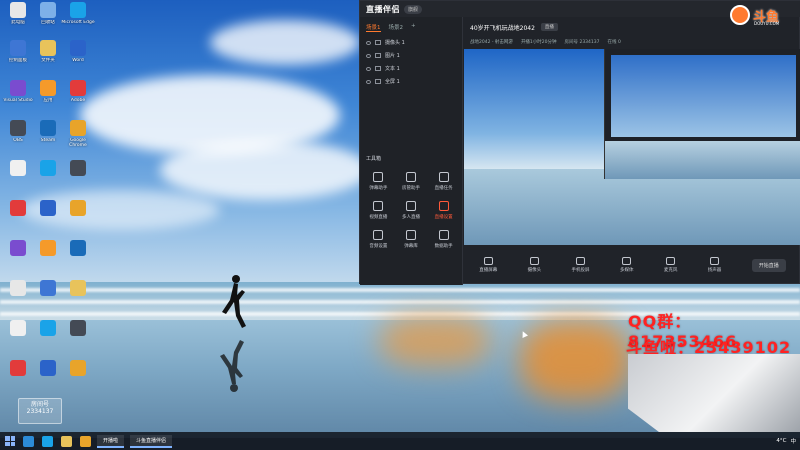 This screenshot has width=800, height=450. Describe the element at coordinates (378, 181) in the screenshot. I see `toolbox-item: 弹幕助手` at that location.